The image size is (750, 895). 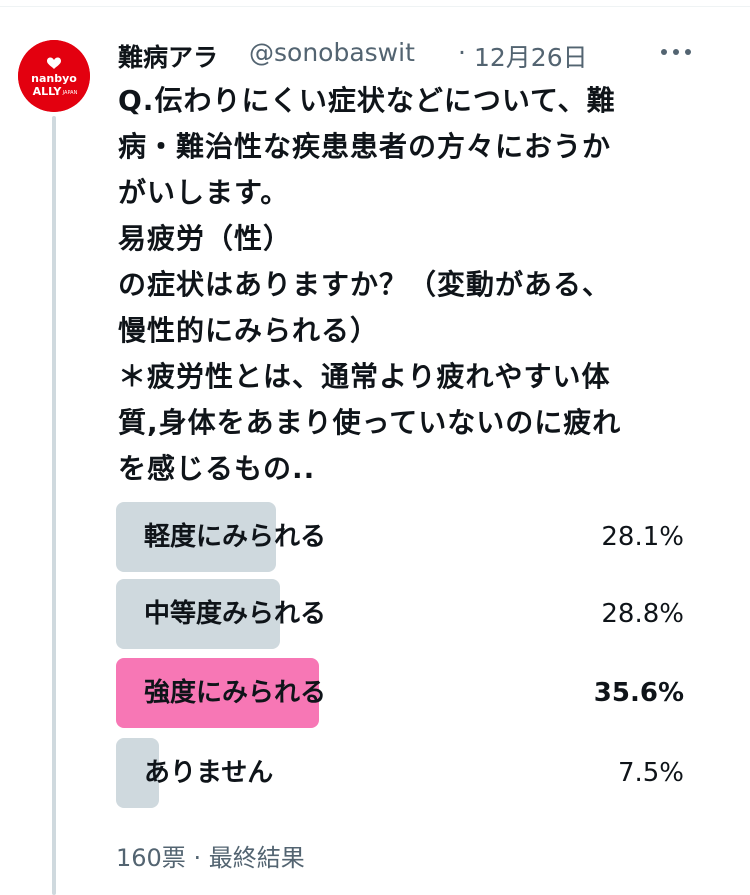 What do you see at coordinates (48, 91) in the screenshot?
I see `avatar-text-ally: ALLY` at bounding box center [48, 91].